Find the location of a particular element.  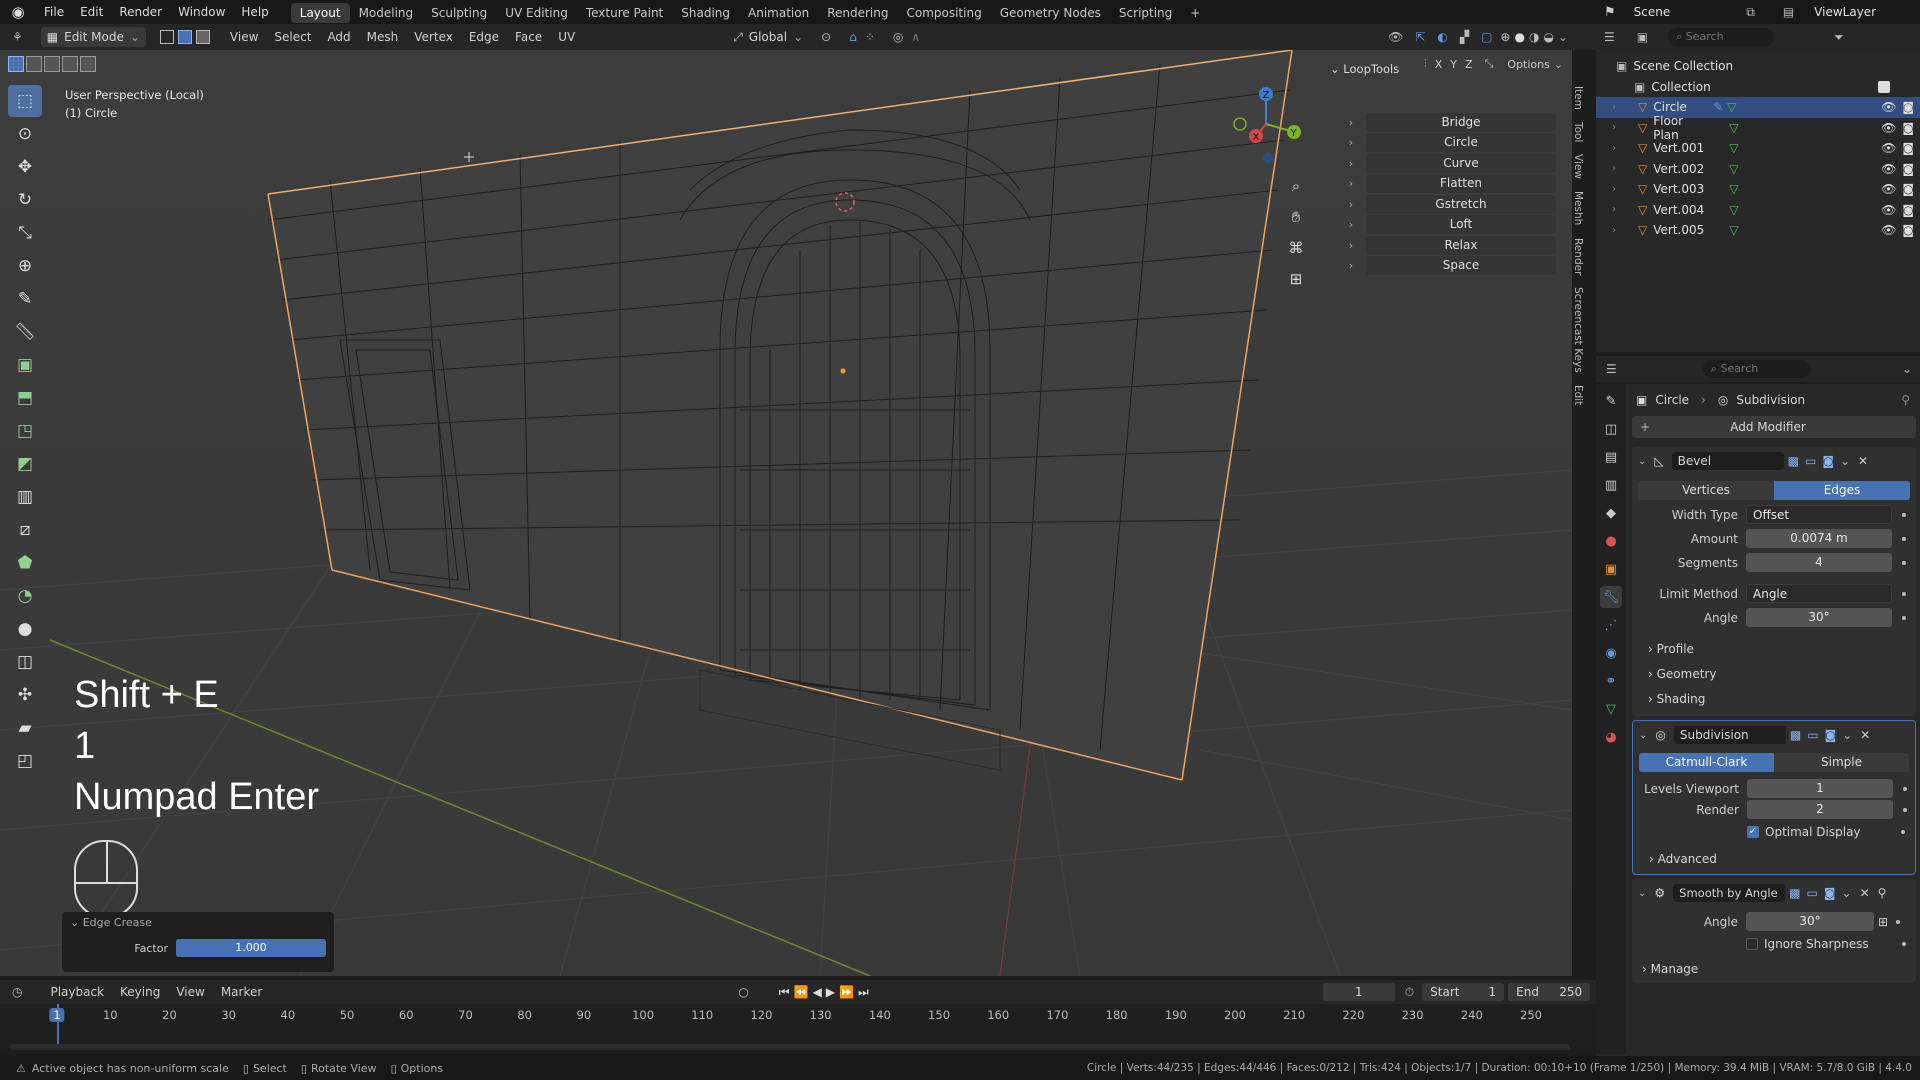

shear-tool-icon: ▰ is located at coordinates (25, 728).